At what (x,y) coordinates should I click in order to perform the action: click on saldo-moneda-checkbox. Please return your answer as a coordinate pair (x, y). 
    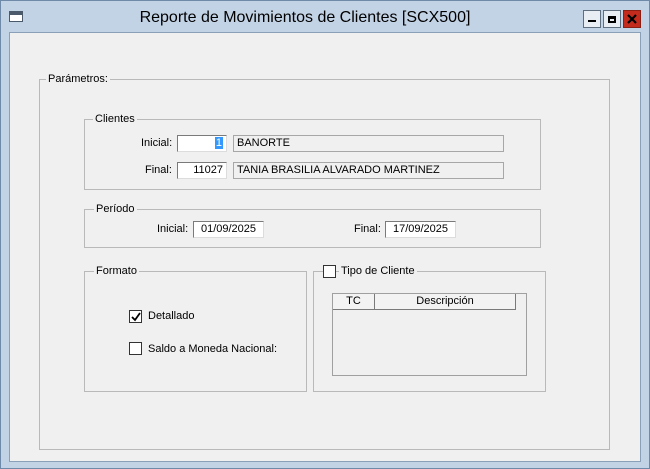
    Looking at the image, I should click on (135, 348).